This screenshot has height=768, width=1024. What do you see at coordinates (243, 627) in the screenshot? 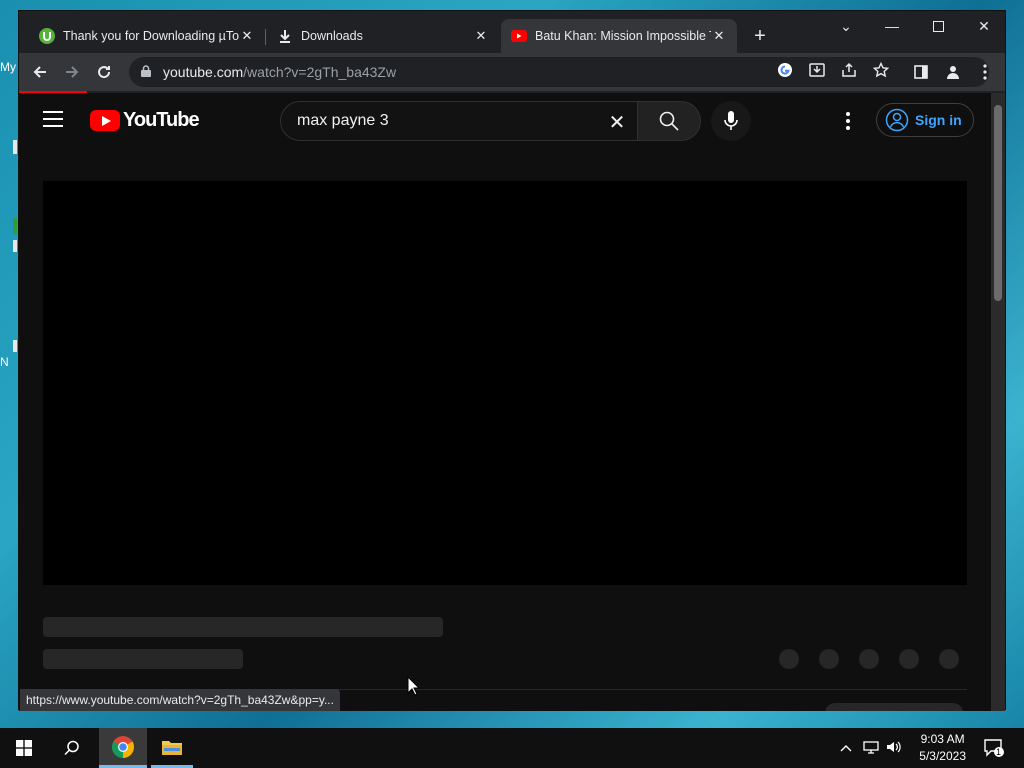
I see `video-title-placeholder` at bounding box center [243, 627].